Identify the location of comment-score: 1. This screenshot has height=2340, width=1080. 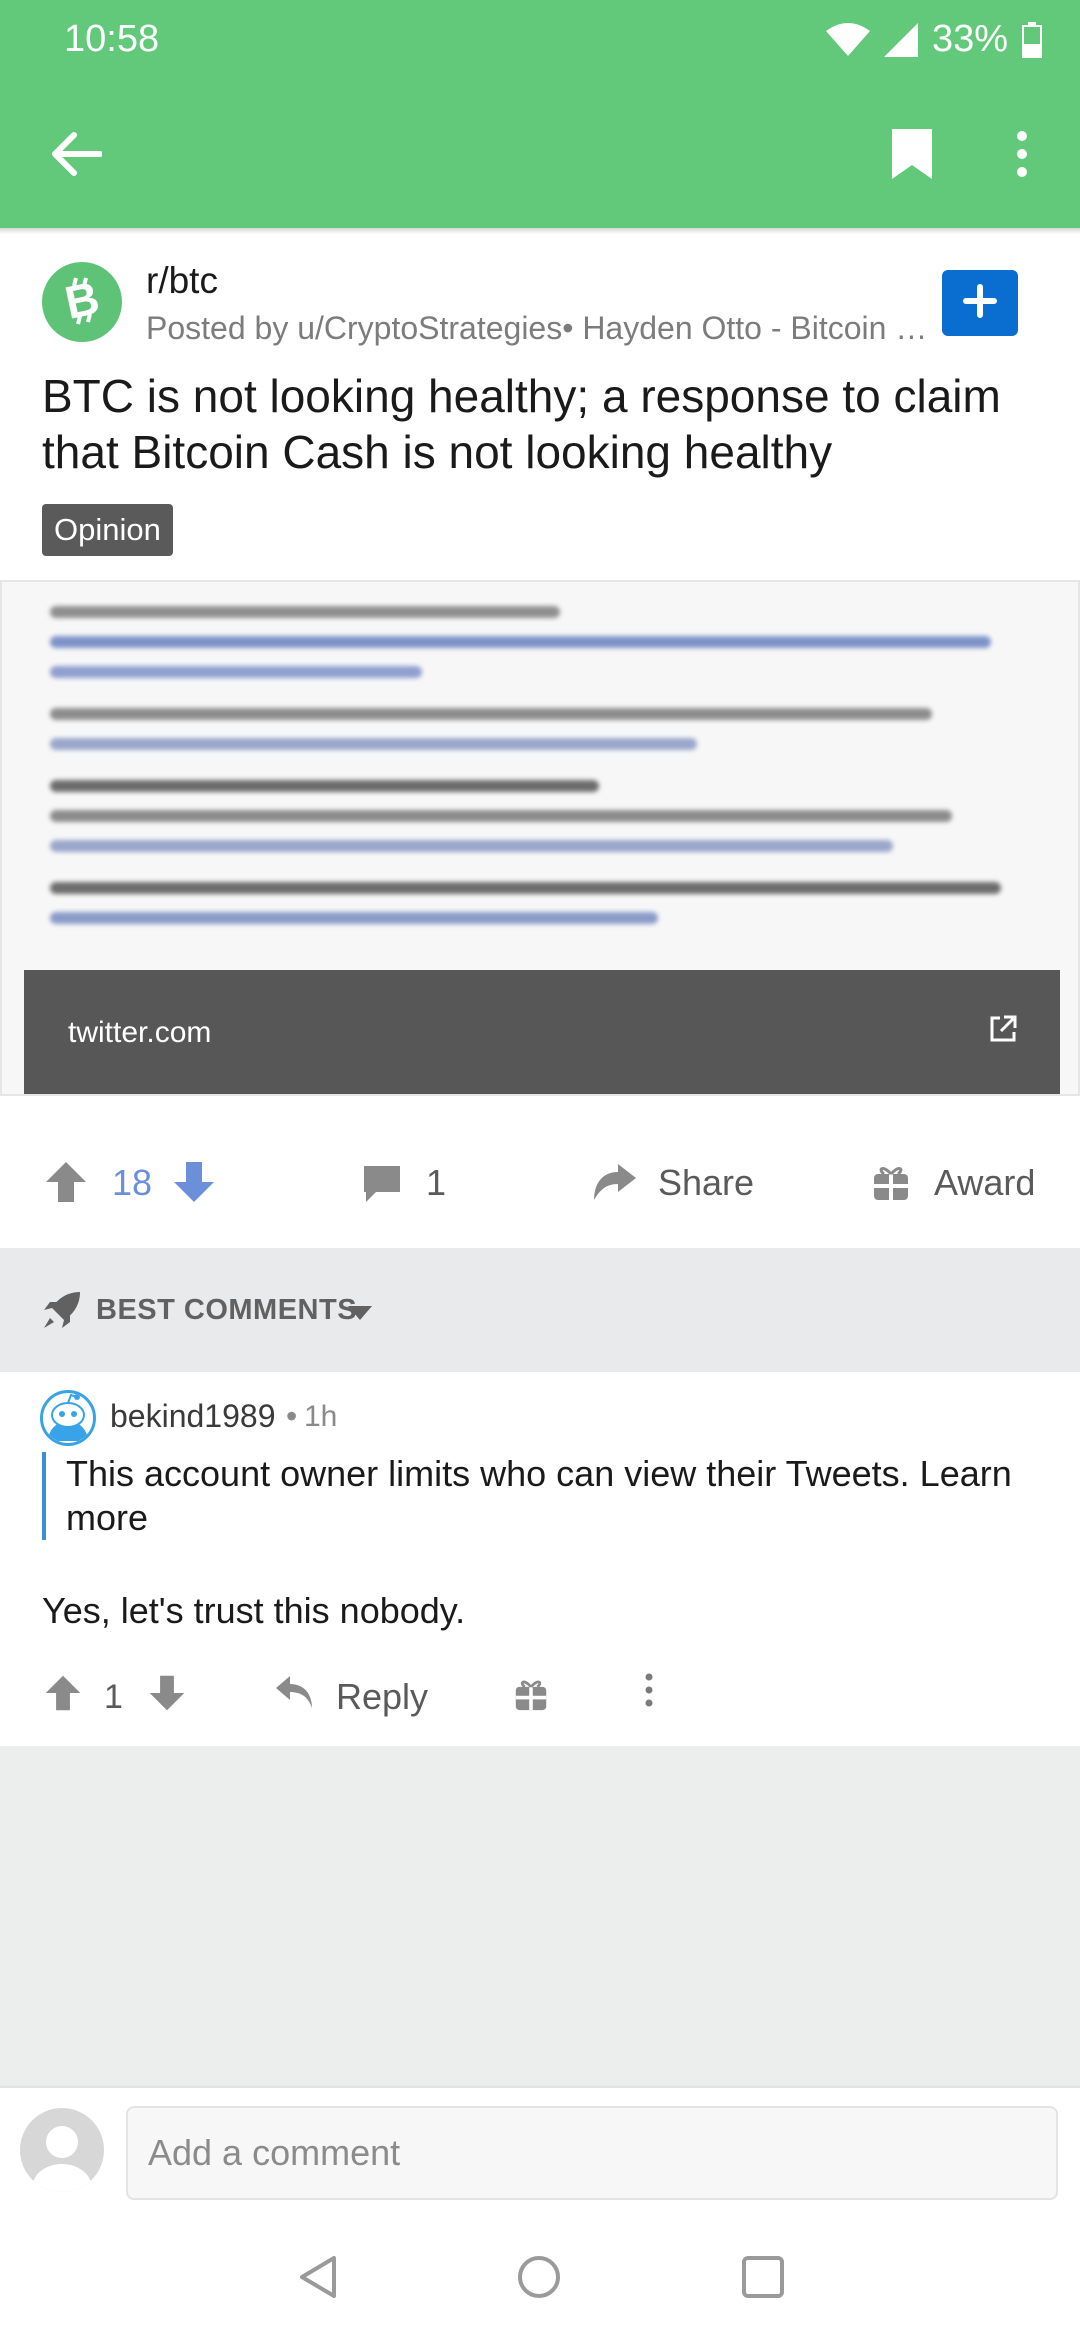
(113, 1697).